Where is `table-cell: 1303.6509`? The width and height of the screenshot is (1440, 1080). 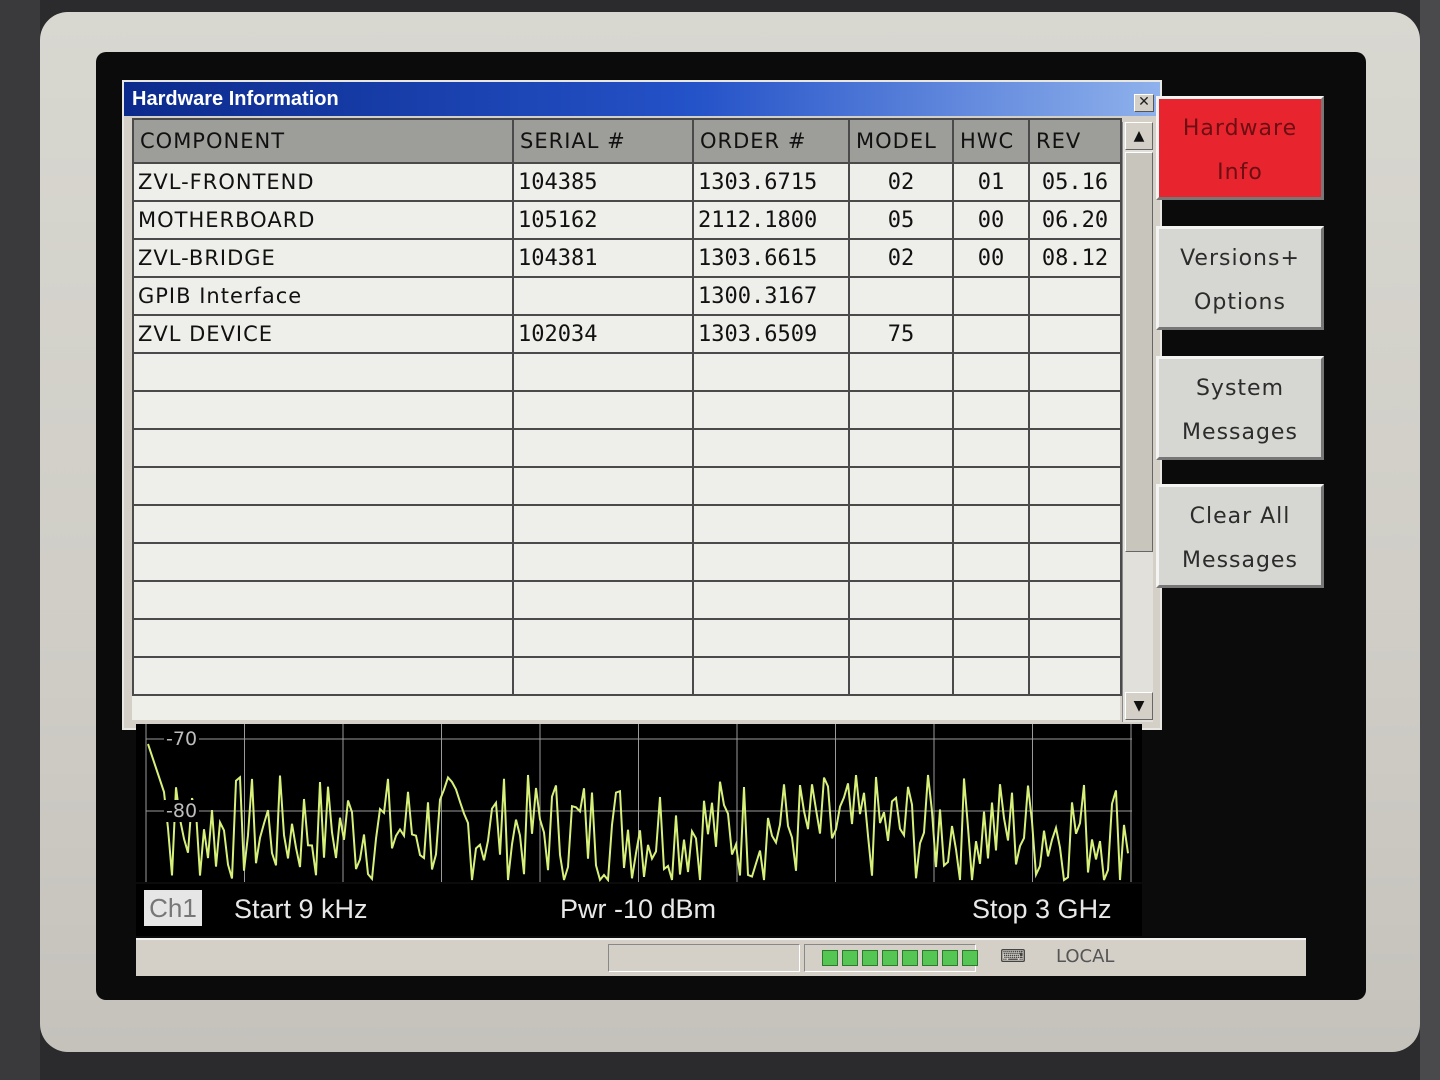 table-cell: 1303.6509 is located at coordinates (771, 334).